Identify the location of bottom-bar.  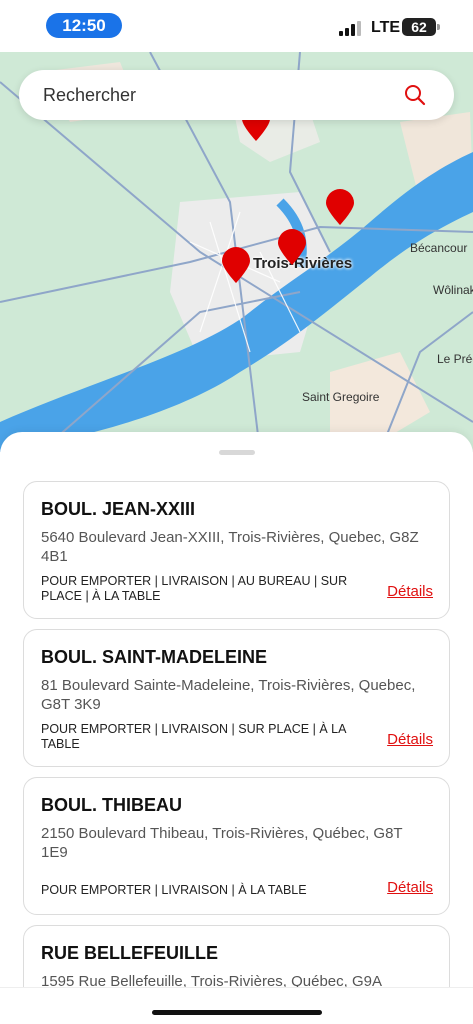
(236, 1005).